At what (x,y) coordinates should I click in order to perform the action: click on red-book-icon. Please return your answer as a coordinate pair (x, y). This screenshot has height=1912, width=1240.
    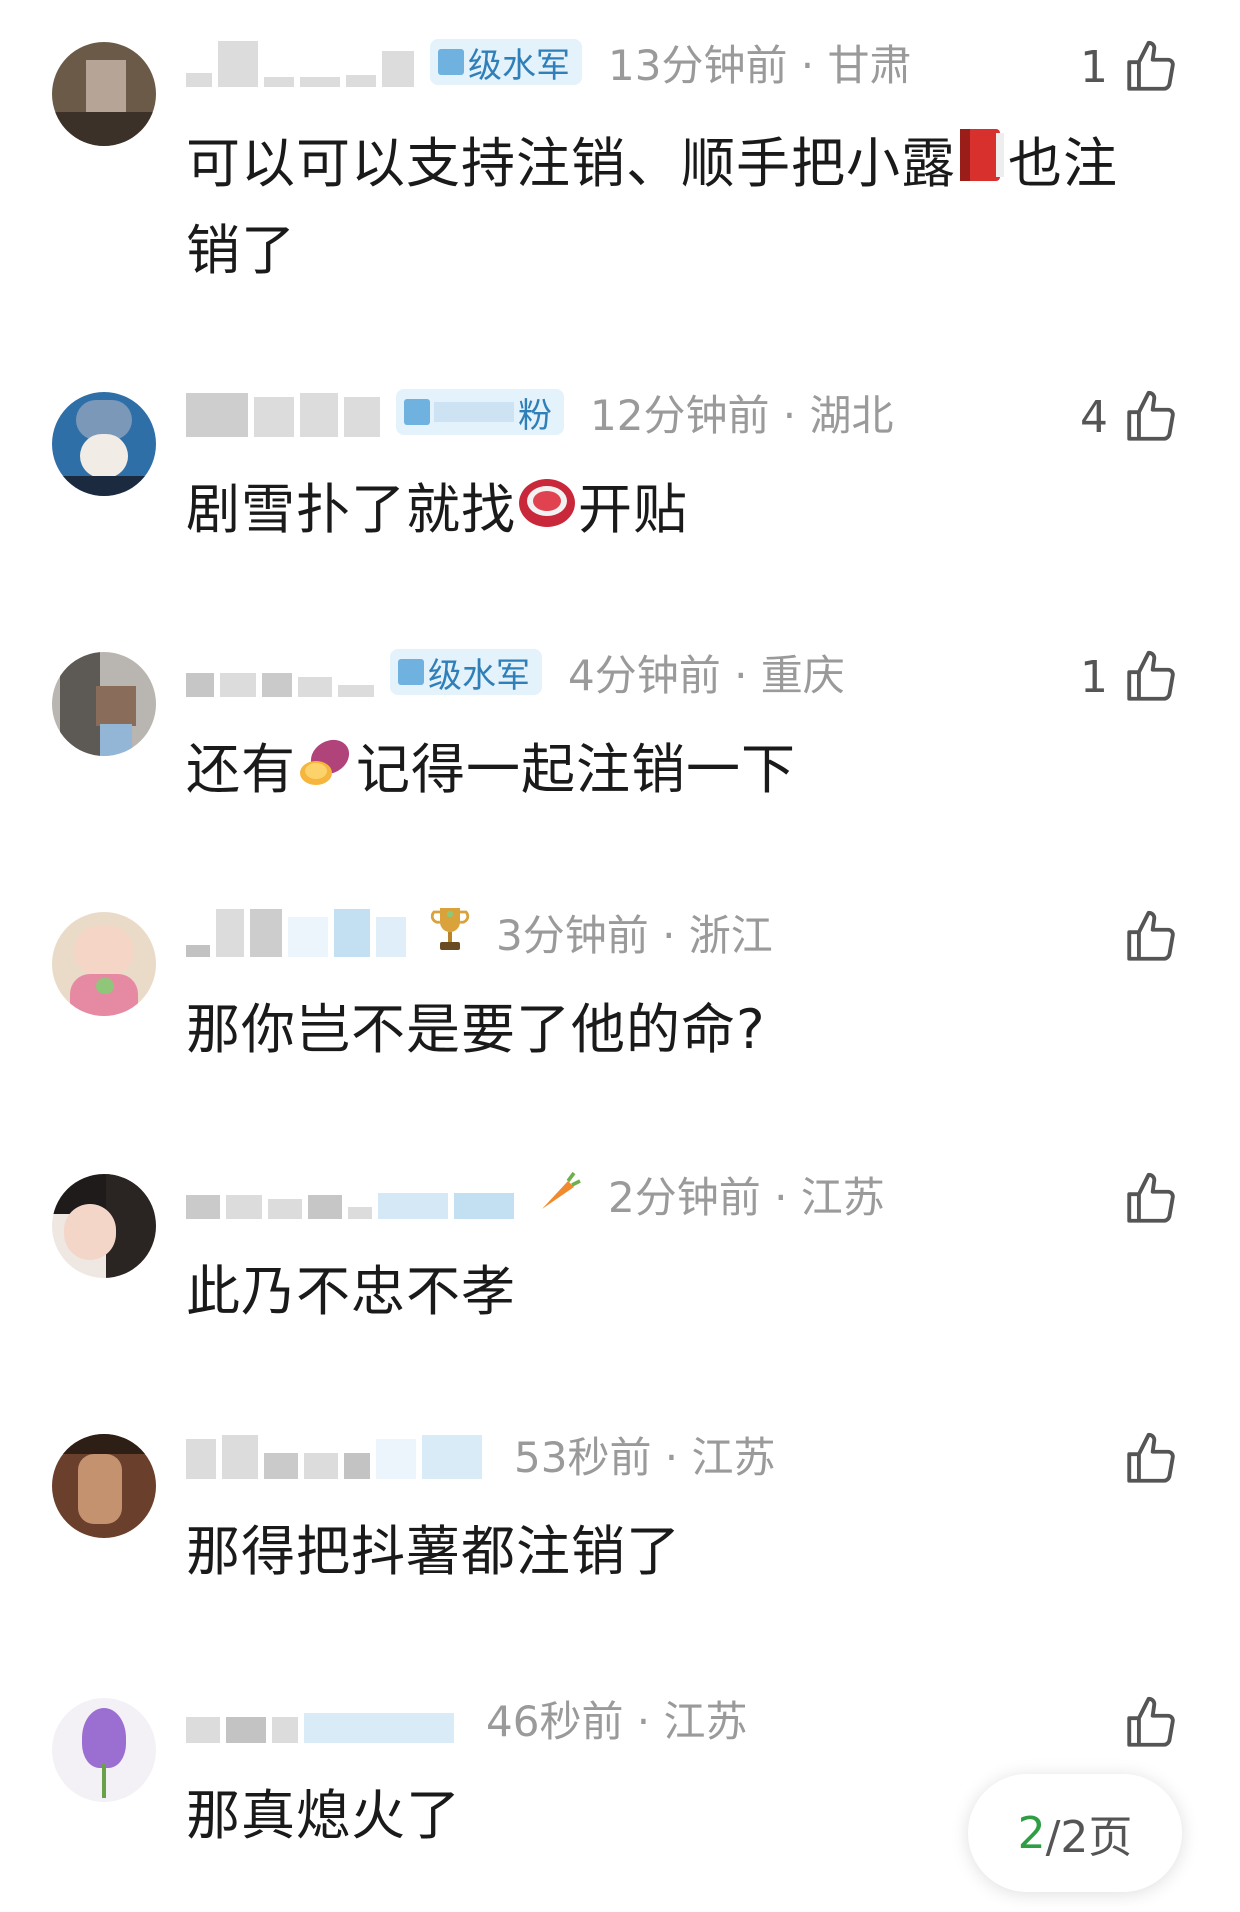
    Looking at the image, I should click on (982, 167).